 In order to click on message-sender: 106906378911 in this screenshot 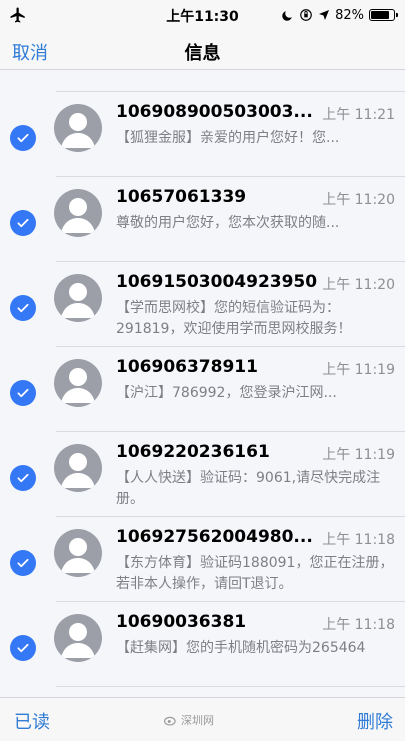, I will do `click(187, 367)`.